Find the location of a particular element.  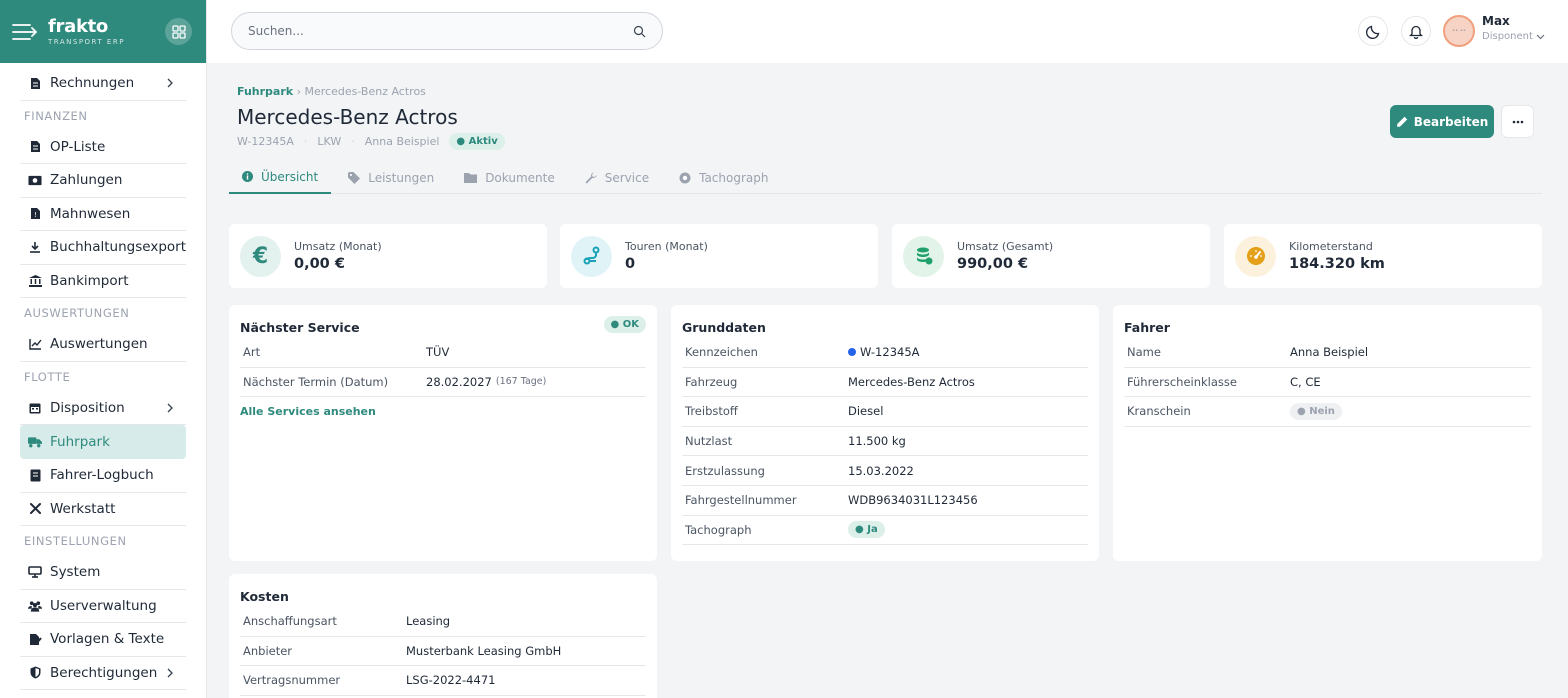

sidebar-item-berechtigungen: Berechtigungen is located at coordinates (103, 673).